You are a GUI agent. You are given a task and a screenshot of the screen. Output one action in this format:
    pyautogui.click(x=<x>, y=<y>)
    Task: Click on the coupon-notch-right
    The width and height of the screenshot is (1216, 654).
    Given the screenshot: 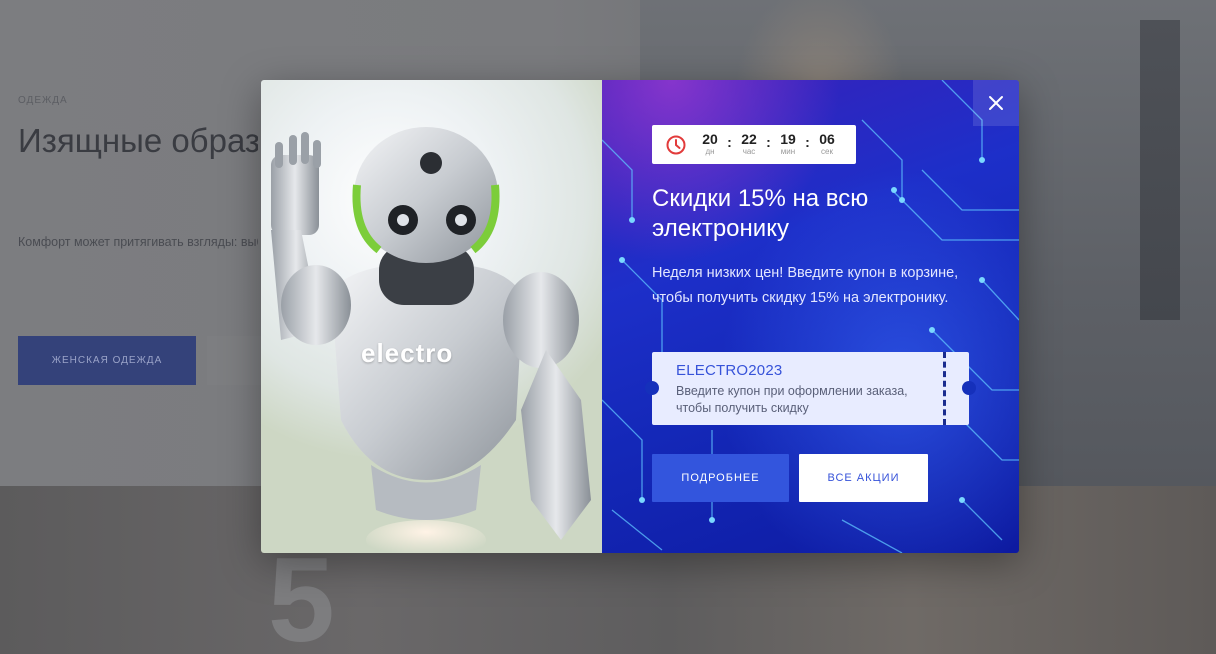 What is the action you would take?
    pyautogui.click(x=969, y=388)
    